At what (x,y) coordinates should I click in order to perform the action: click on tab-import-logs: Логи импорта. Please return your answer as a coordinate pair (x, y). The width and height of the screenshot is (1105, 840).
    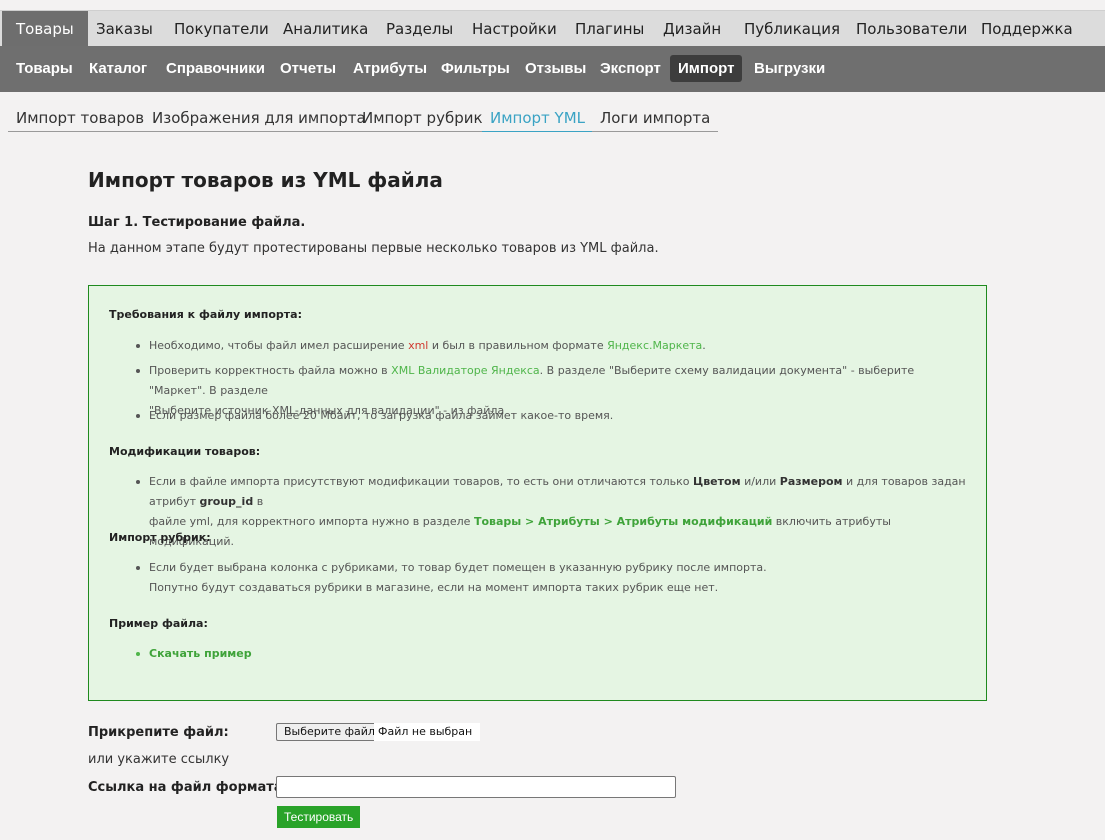
    Looking at the image, I should click on (655, 119).